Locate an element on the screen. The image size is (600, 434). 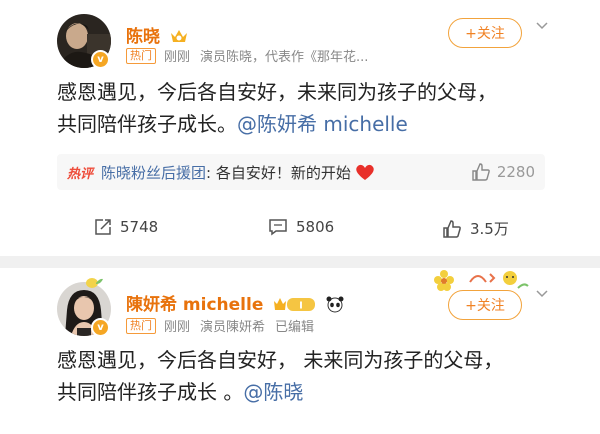
hot-comment-text: : 各自安好！新的开始 is located at coordinates (278, 172).